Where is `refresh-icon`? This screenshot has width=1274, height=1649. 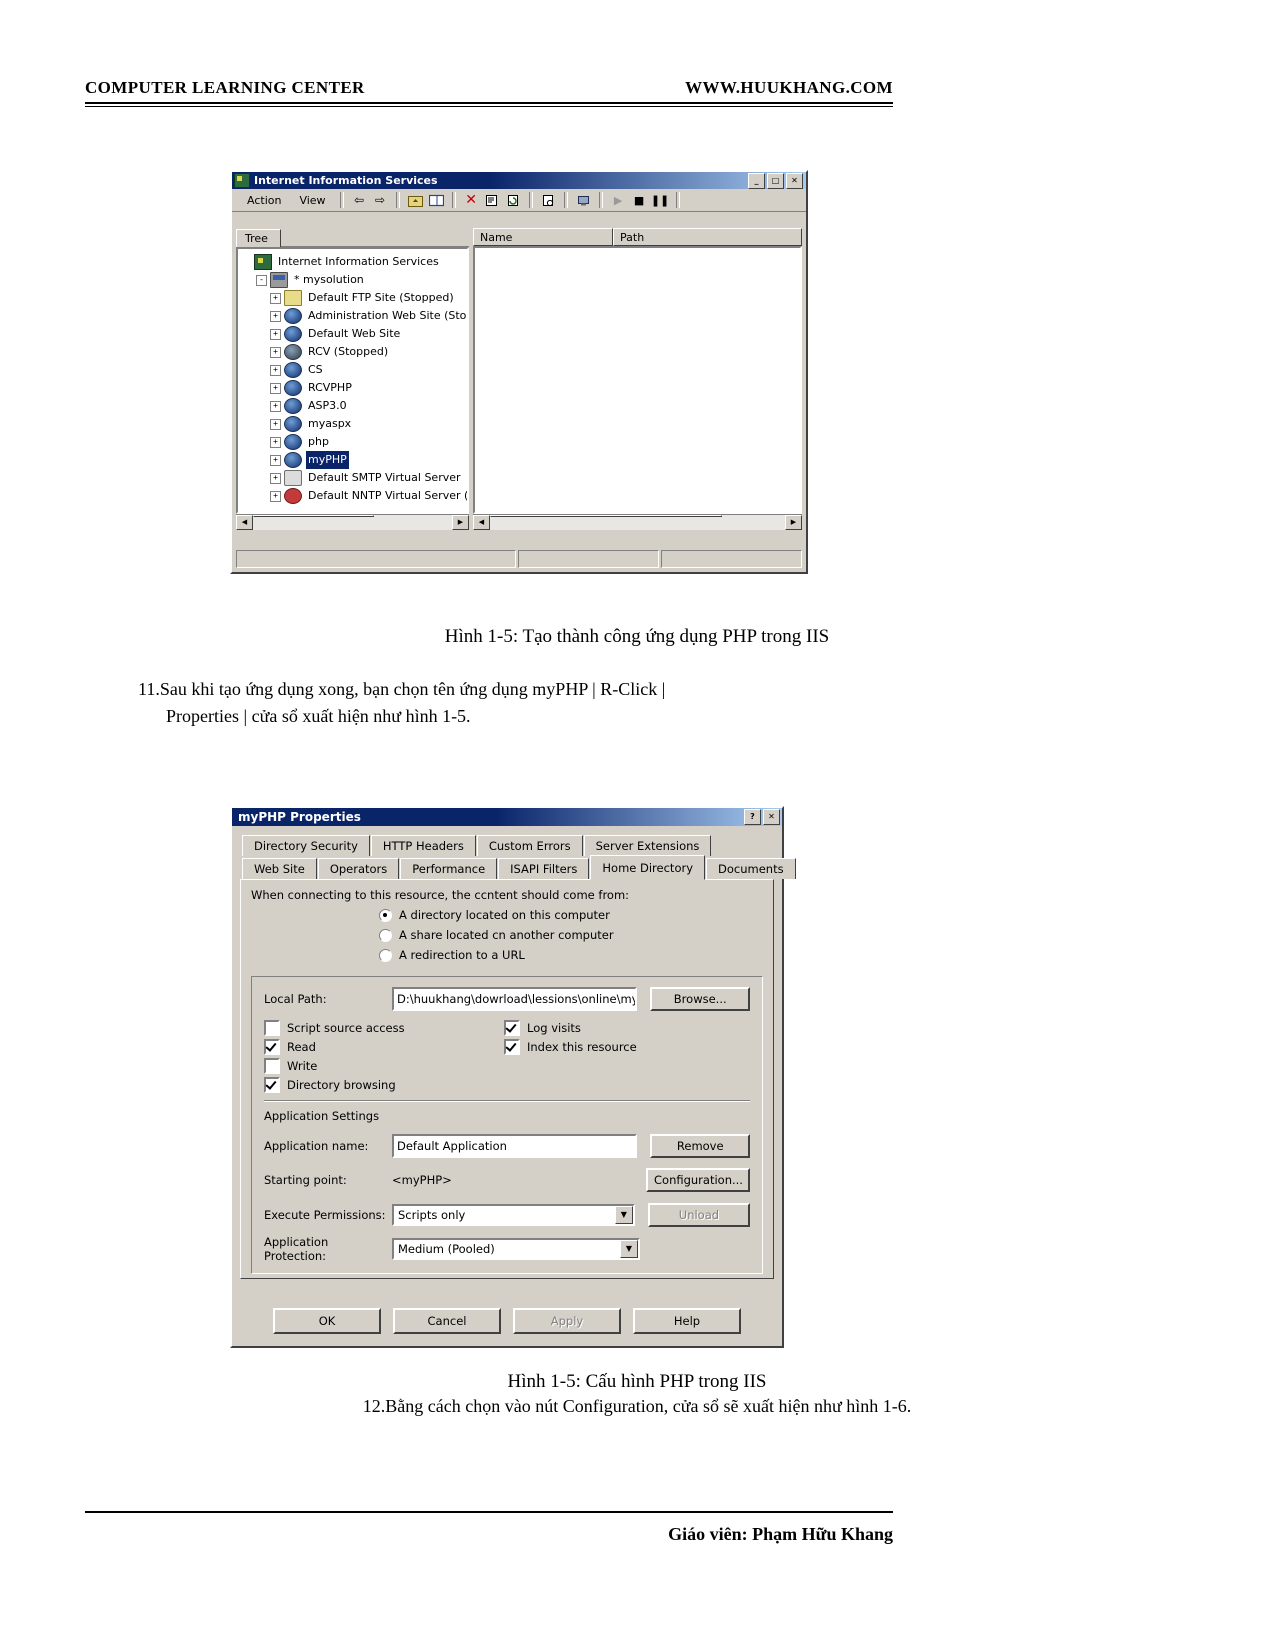
refresh-icon is located at coordinates (513, 200).